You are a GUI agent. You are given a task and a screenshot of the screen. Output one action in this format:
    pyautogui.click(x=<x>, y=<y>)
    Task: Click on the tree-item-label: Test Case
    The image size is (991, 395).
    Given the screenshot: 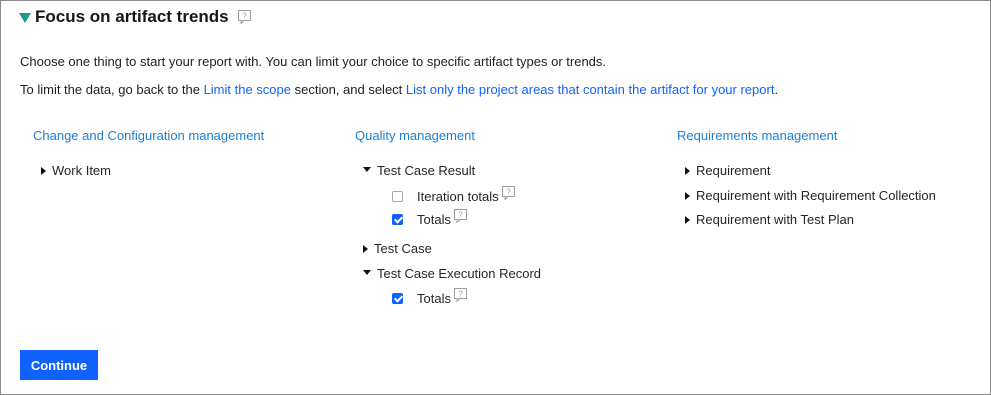 What is the action you would take?
    pyautogui.click(x=403, y=248)
    